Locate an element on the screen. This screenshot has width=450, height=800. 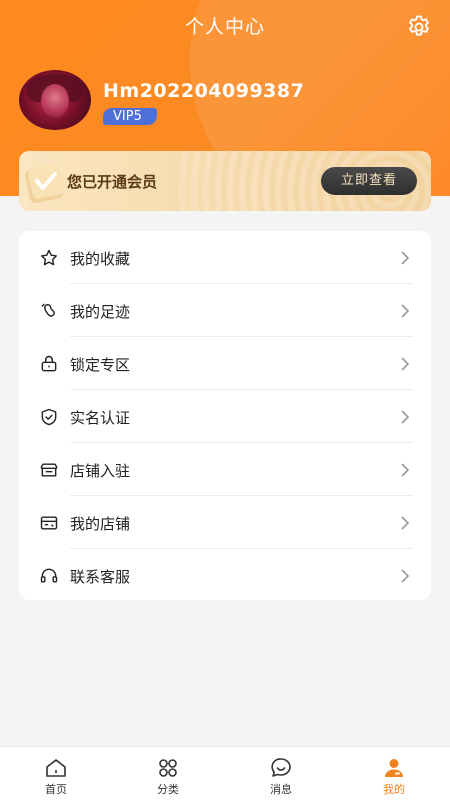
tab-mine: 我的 is located at coordinates (394, 773).